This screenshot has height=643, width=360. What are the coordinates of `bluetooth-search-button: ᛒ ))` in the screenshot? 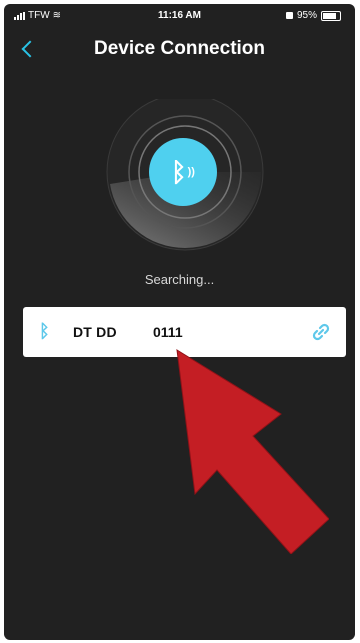 It's located at (183, 172).